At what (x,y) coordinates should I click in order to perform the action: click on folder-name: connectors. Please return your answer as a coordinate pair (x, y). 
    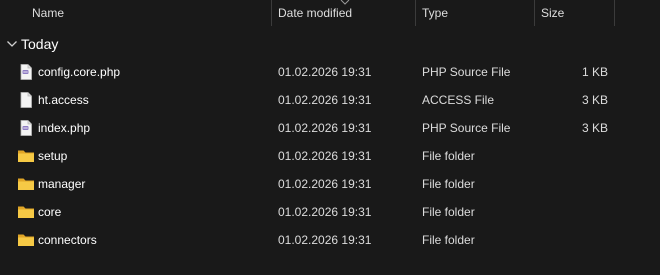
    Looking at the image, I should click on (67, 240).